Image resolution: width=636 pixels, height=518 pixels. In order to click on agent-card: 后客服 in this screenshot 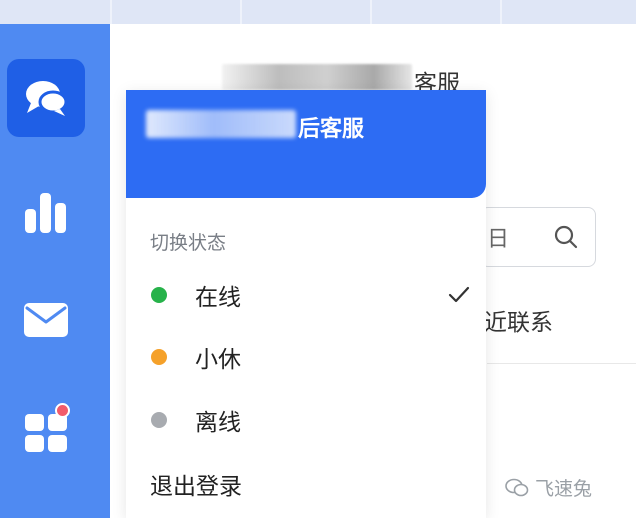, I will do `click(306, 144)`.